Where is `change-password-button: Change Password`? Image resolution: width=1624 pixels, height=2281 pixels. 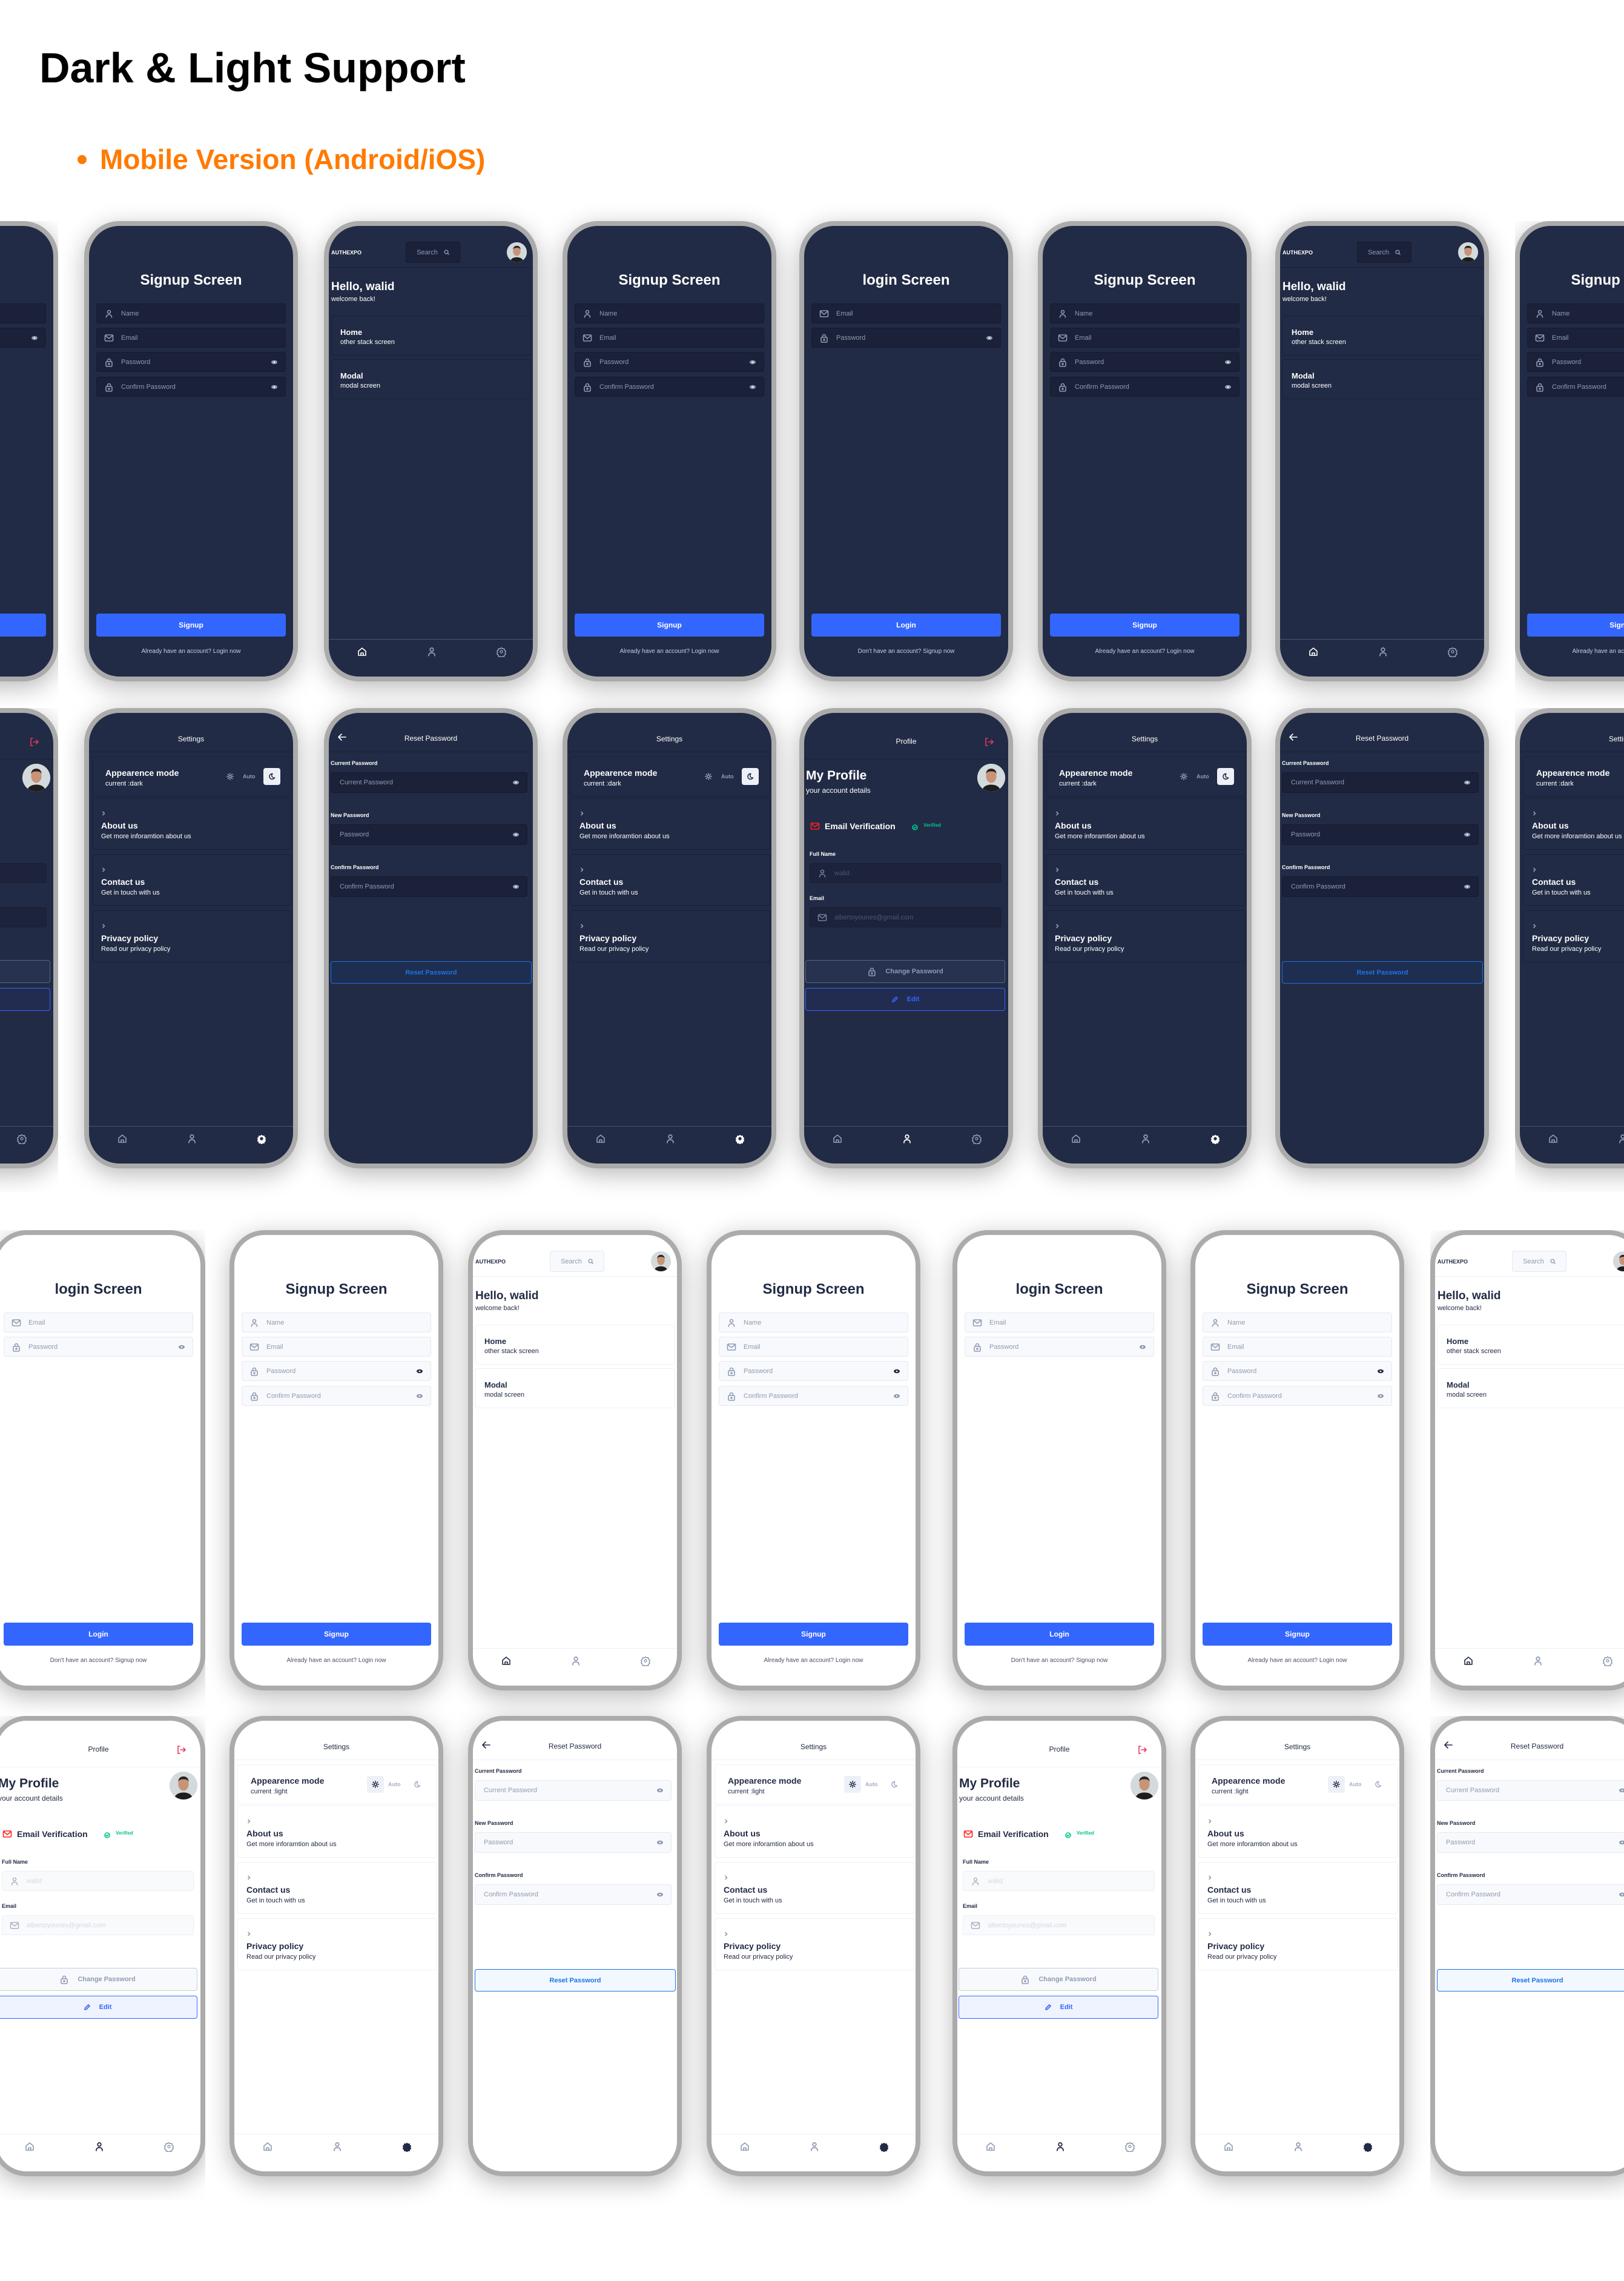
change-password-button: Change Password is located at coordinates (98, 1980).